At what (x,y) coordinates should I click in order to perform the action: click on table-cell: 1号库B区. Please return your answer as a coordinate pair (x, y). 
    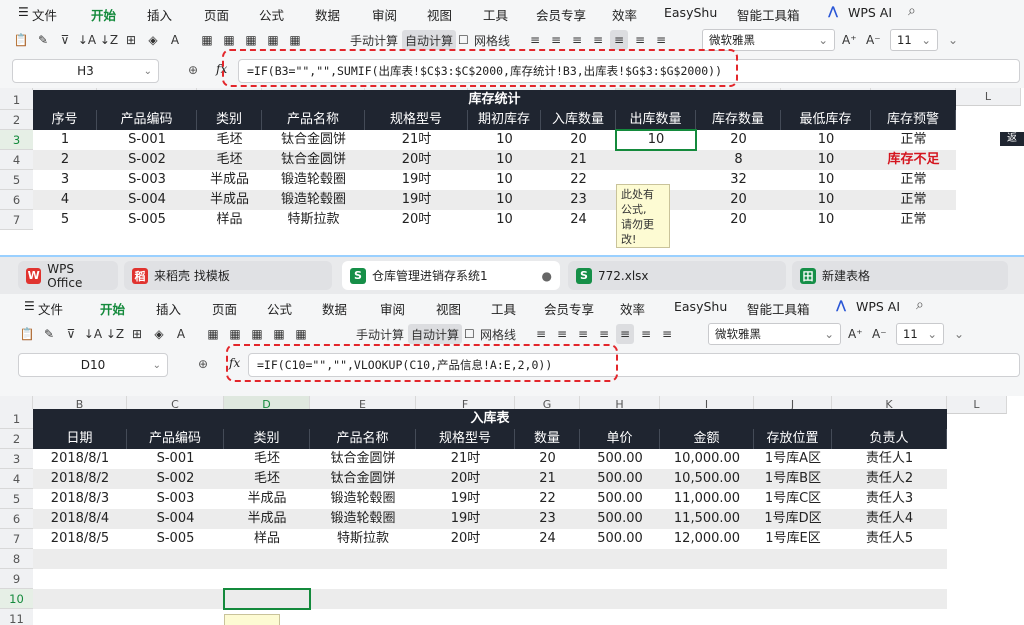
    Looking at the image, I should click on (793, 479).